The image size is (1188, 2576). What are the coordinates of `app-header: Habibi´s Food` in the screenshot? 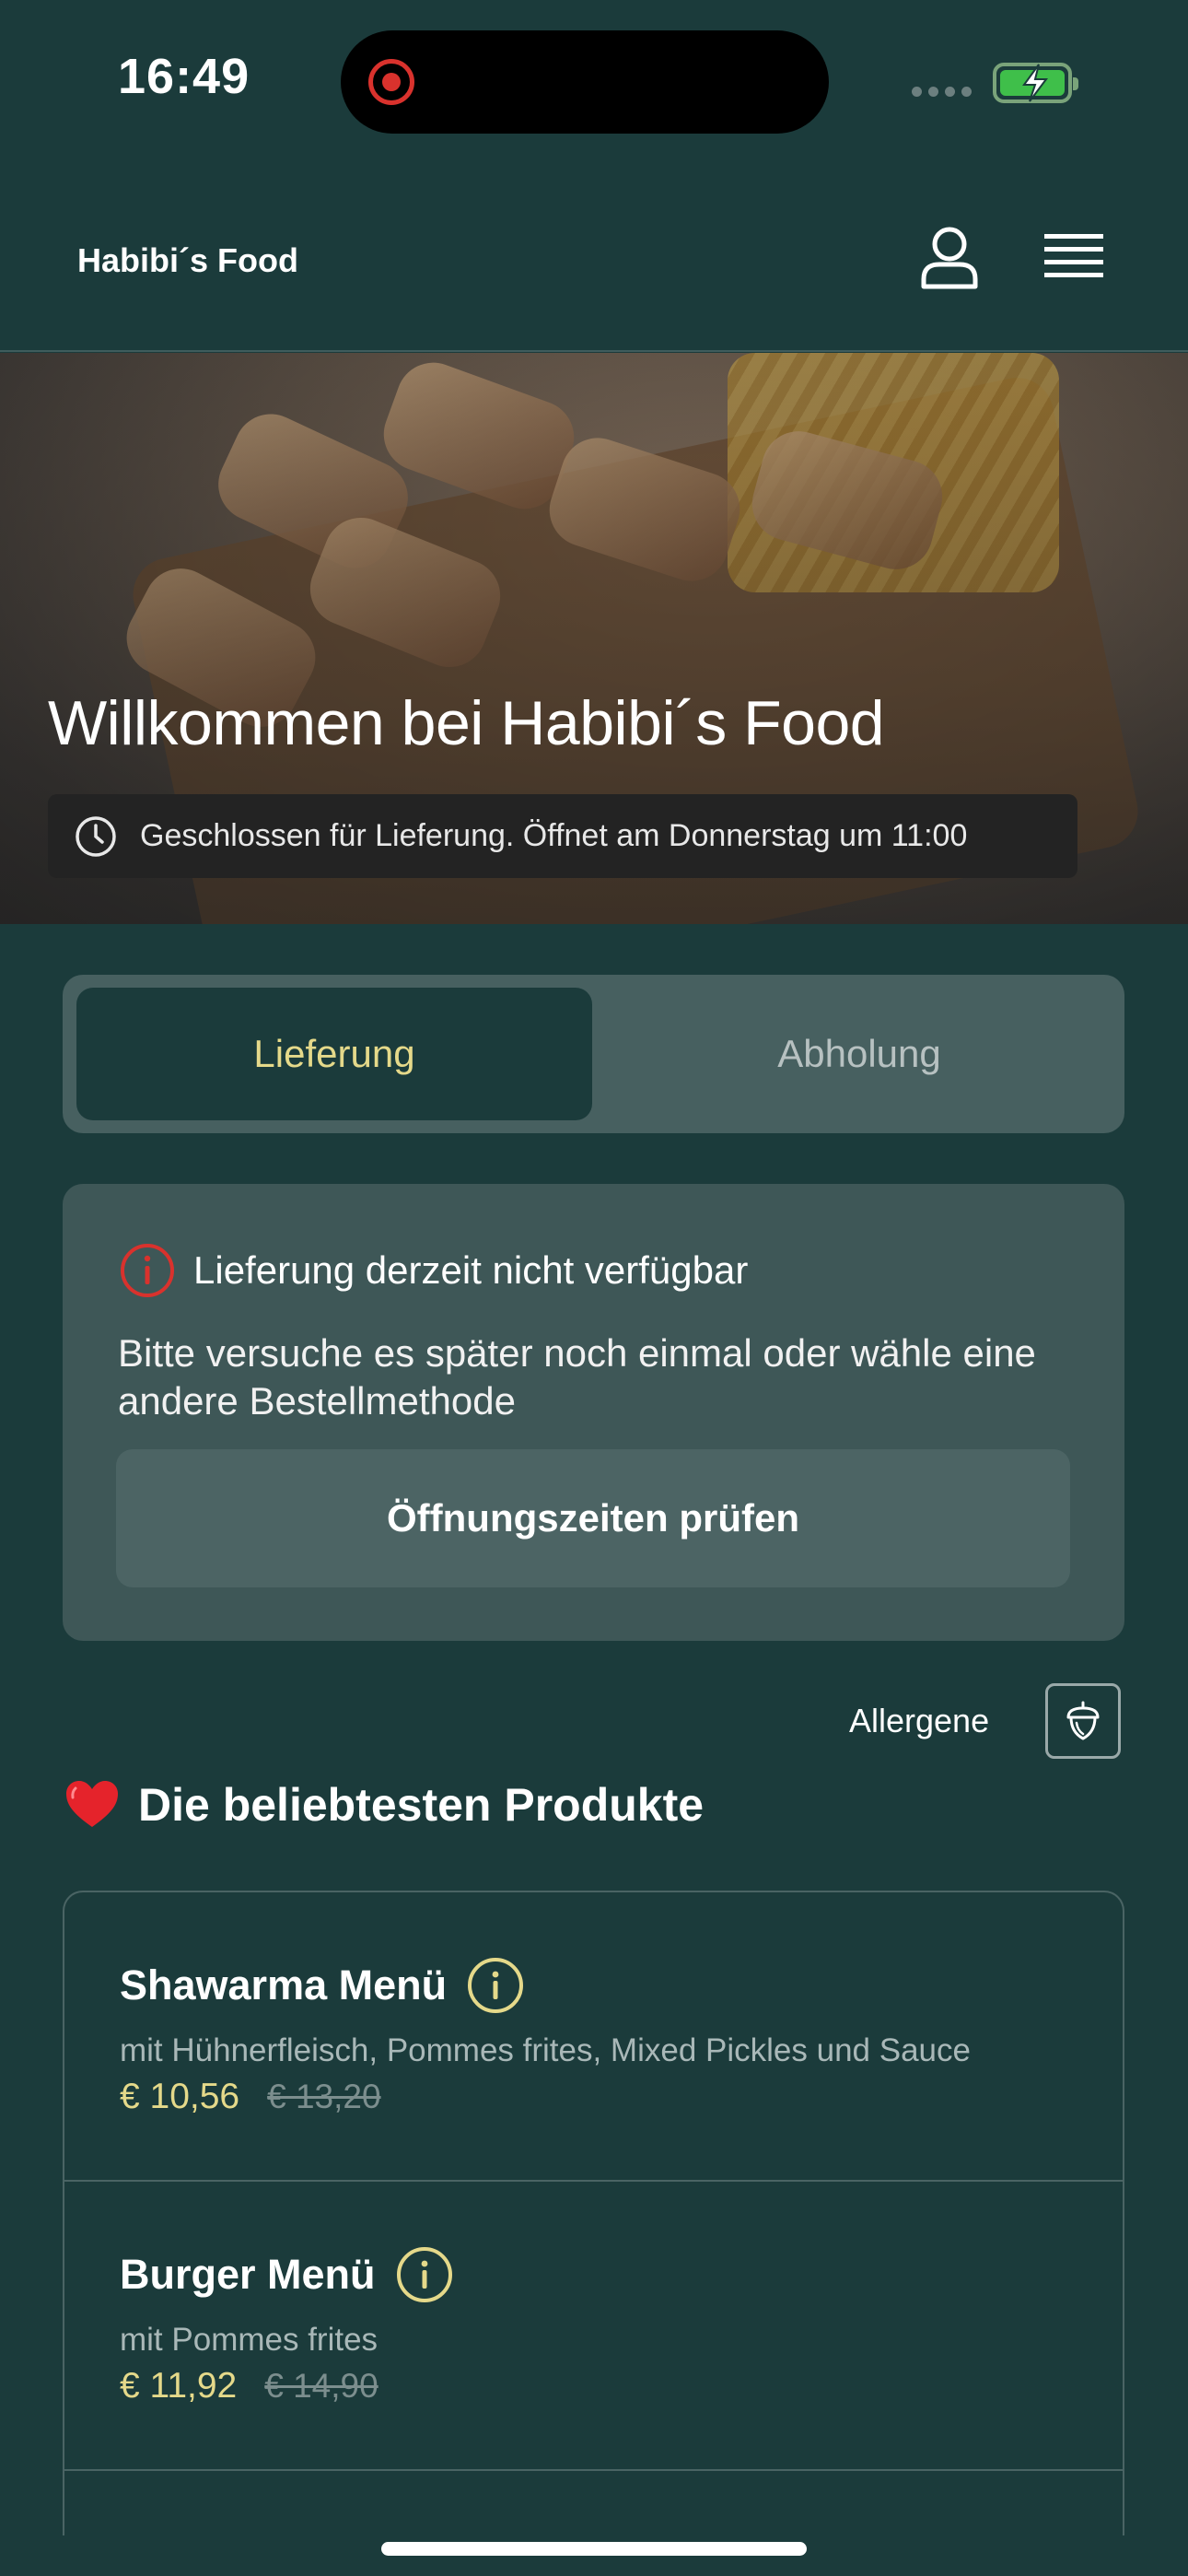 It's located at (594, 255).